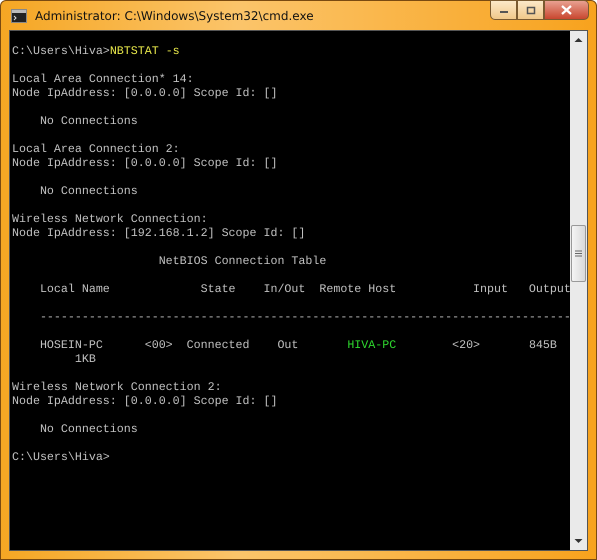 This screenshot has width=597, height=560. Describe the element at coordinates (304, 317) in the screenshot. I see `console-text: ----------------------------------------------------------------------------` at that location.